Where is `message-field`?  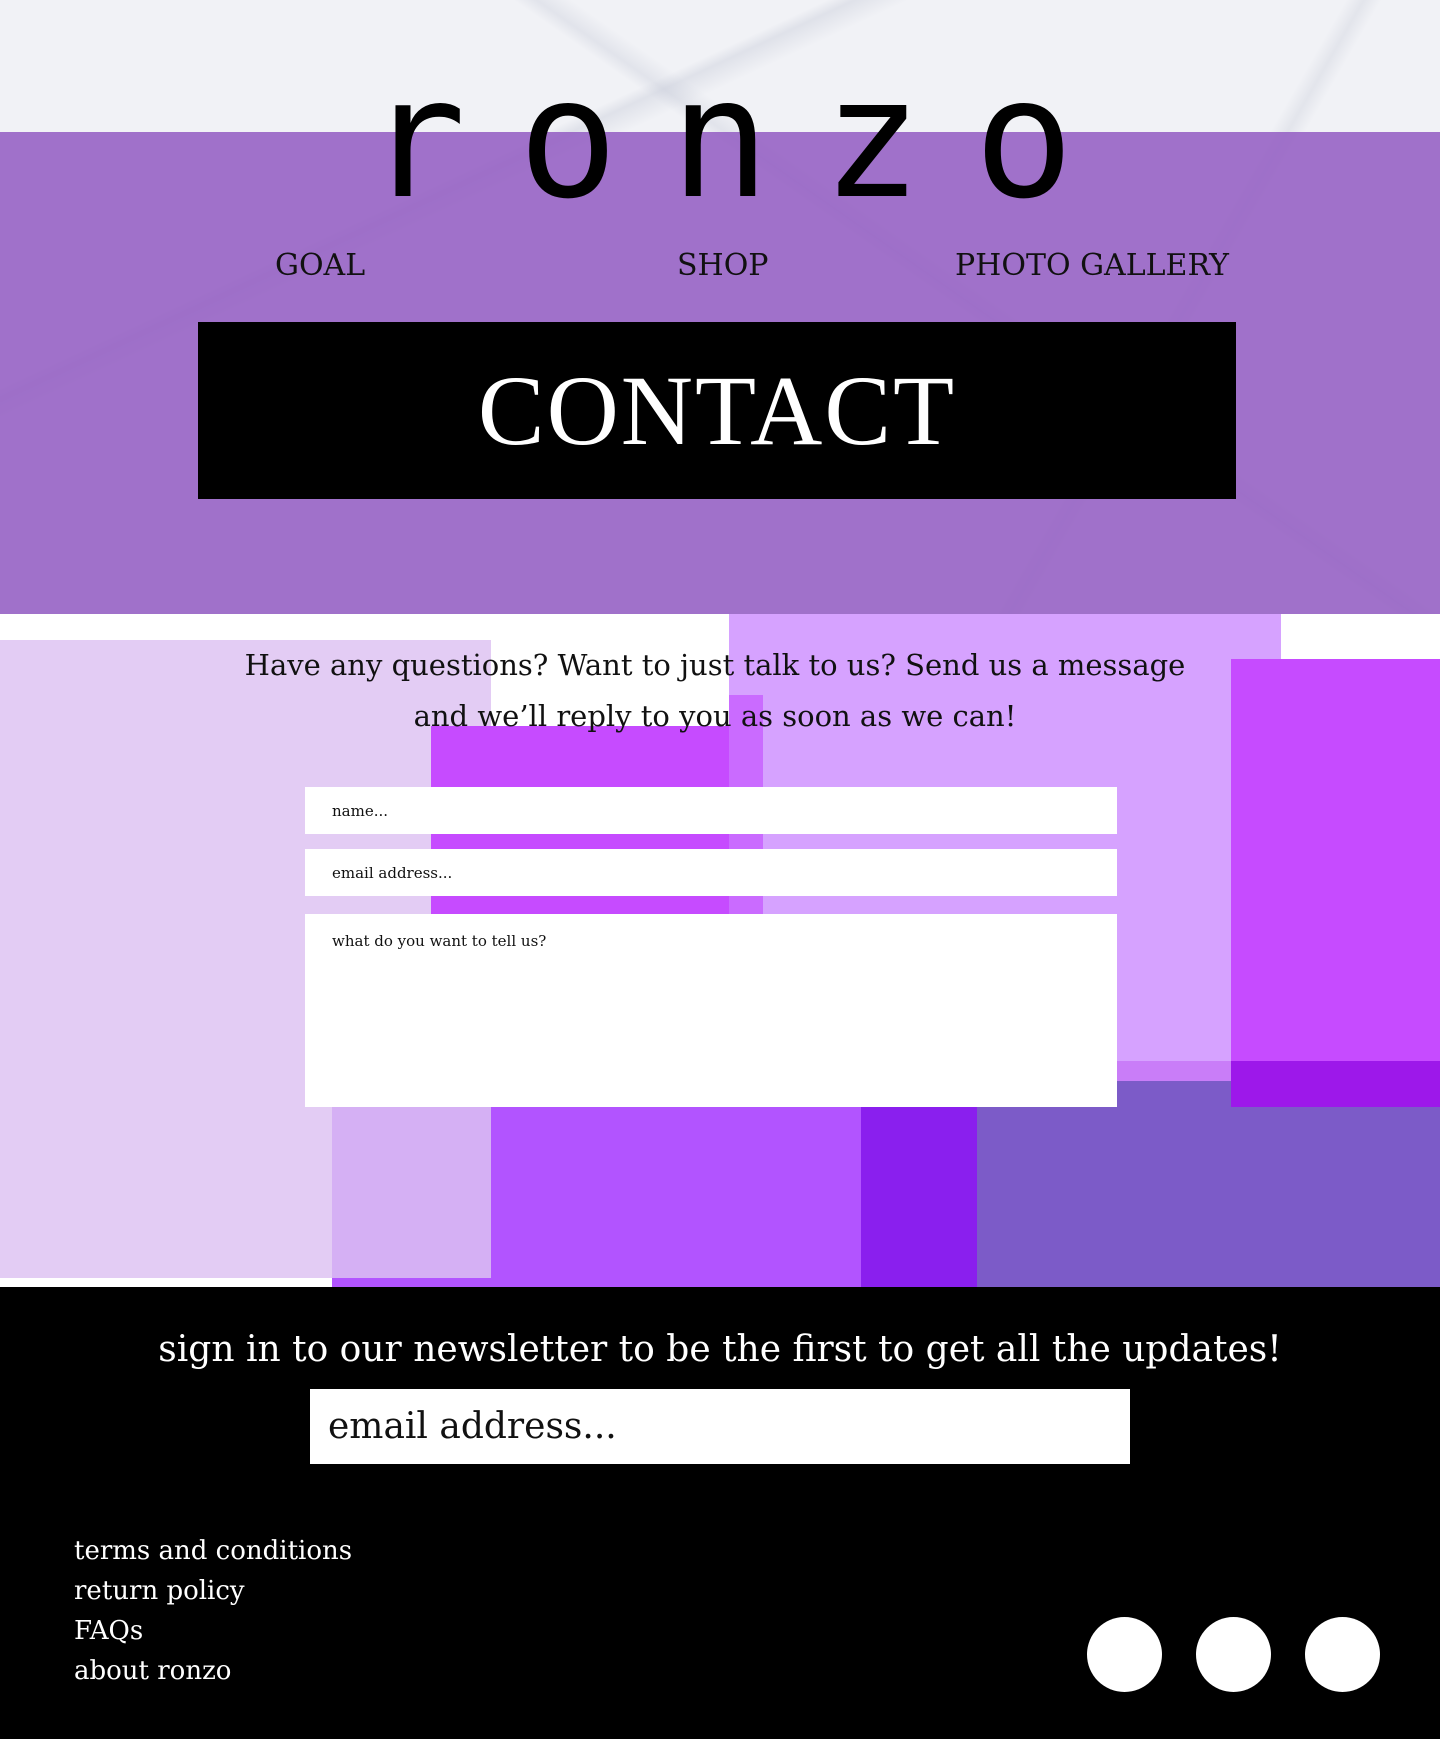 message-field is located at coordinates (711, 1010).